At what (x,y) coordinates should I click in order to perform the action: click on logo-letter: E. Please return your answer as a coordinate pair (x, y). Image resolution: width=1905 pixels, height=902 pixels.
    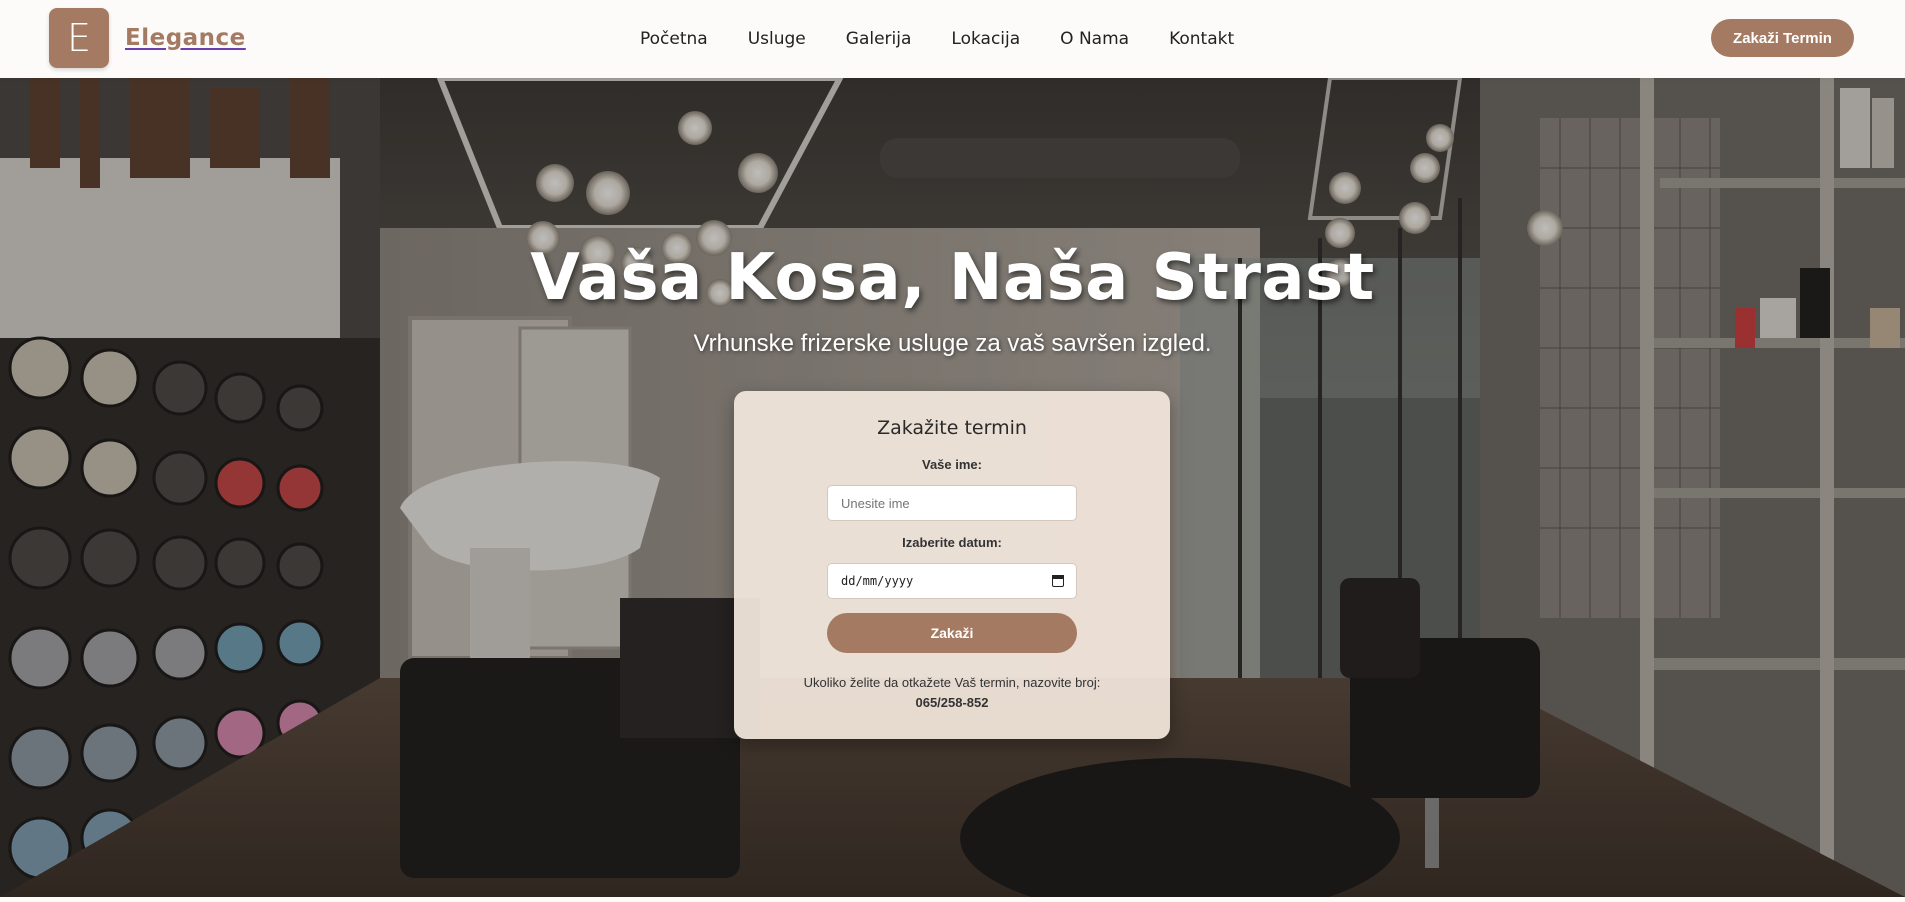
    Looking at the image, I should click on (78, 38).